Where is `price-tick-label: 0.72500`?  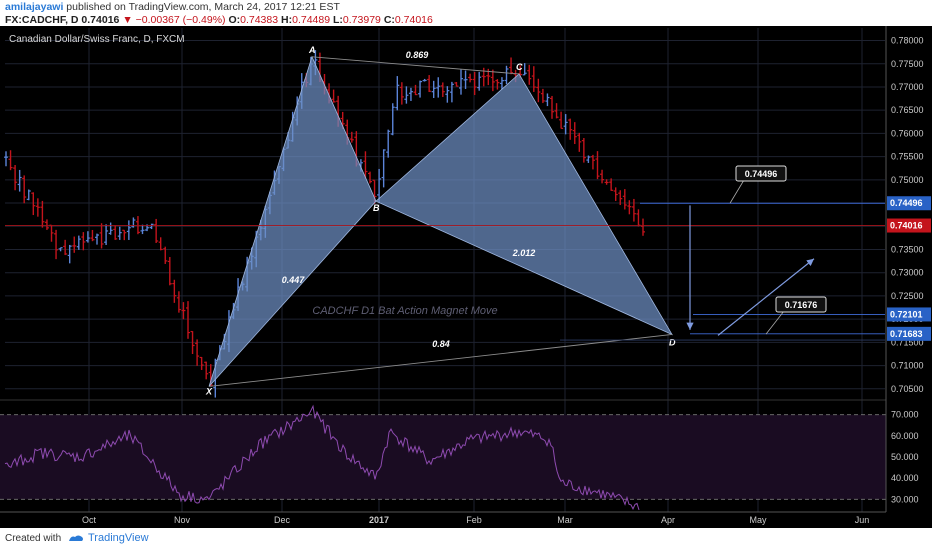 price-tick-label: 0.72500 is located at coordinates (907, 296).